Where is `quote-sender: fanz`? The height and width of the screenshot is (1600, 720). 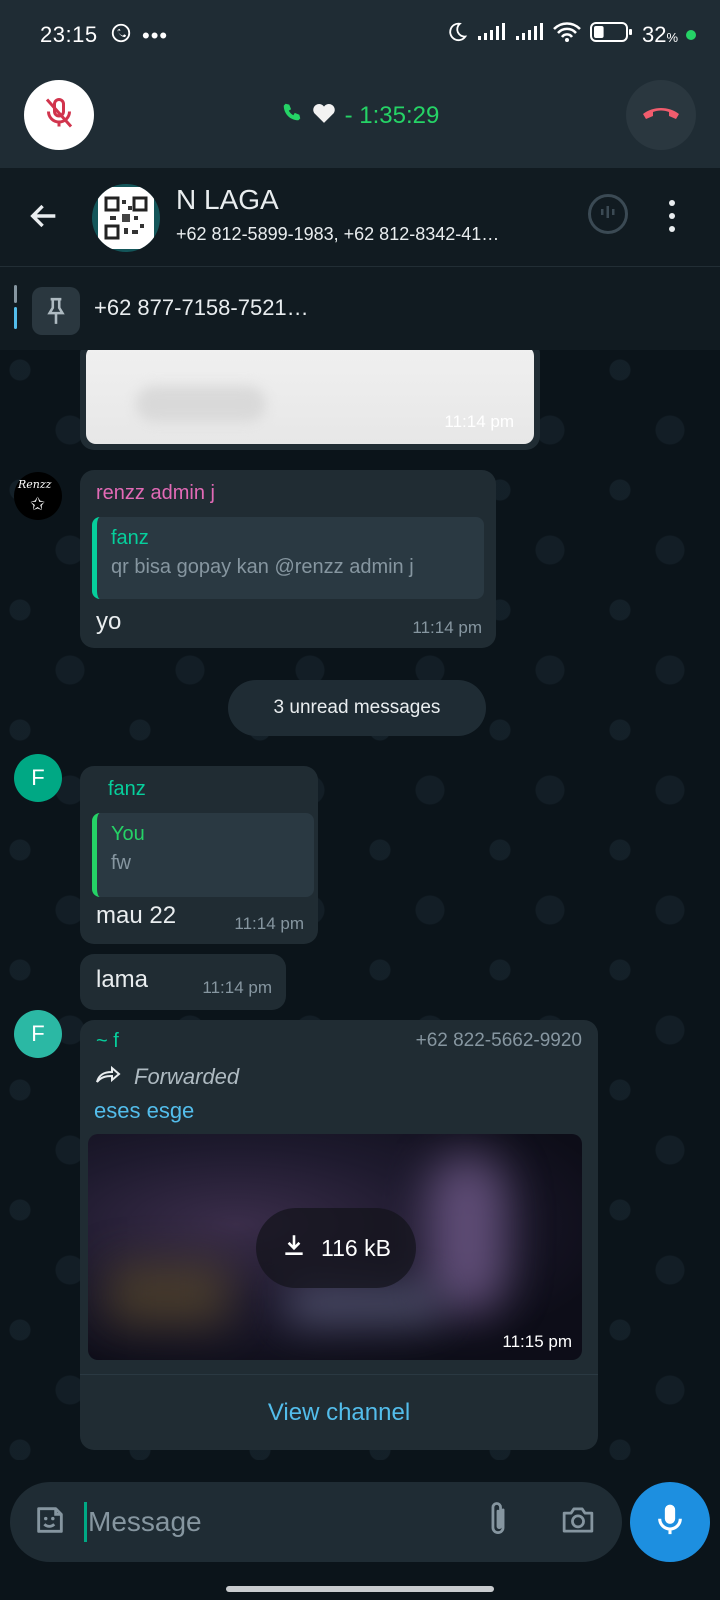 quote-sender: fanz is located at coordinates (130, 538).